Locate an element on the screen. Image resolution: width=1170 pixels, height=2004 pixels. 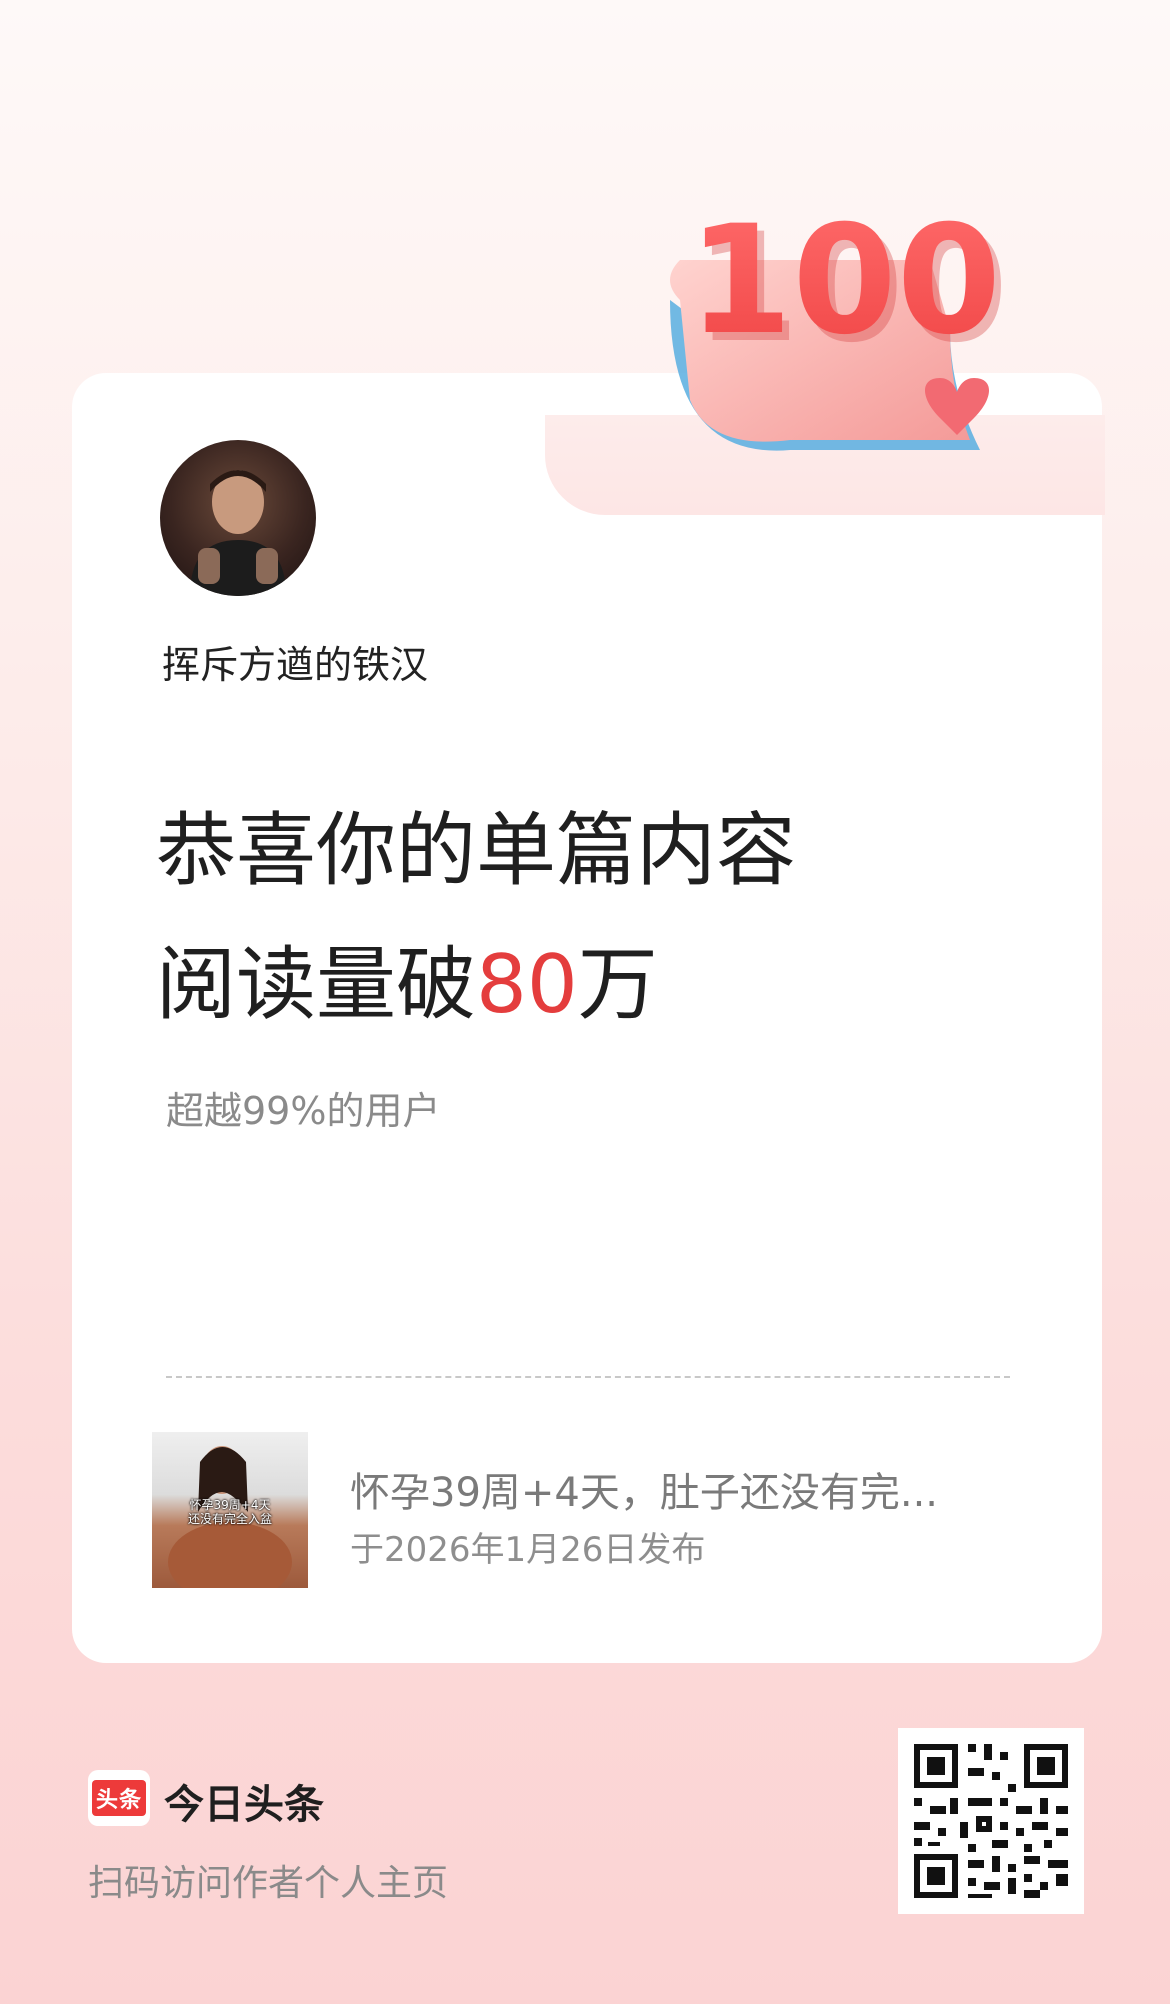
headline-read-count: 80 is located at coordinates (527, 984).